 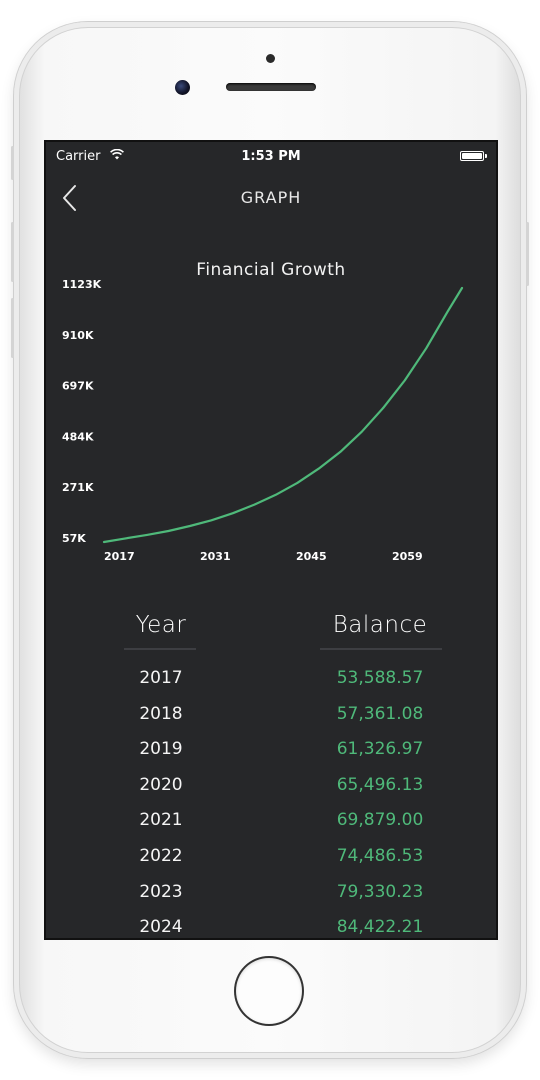 I want to click on balance-cell: 57,361.08, so click(x=380, y=713).